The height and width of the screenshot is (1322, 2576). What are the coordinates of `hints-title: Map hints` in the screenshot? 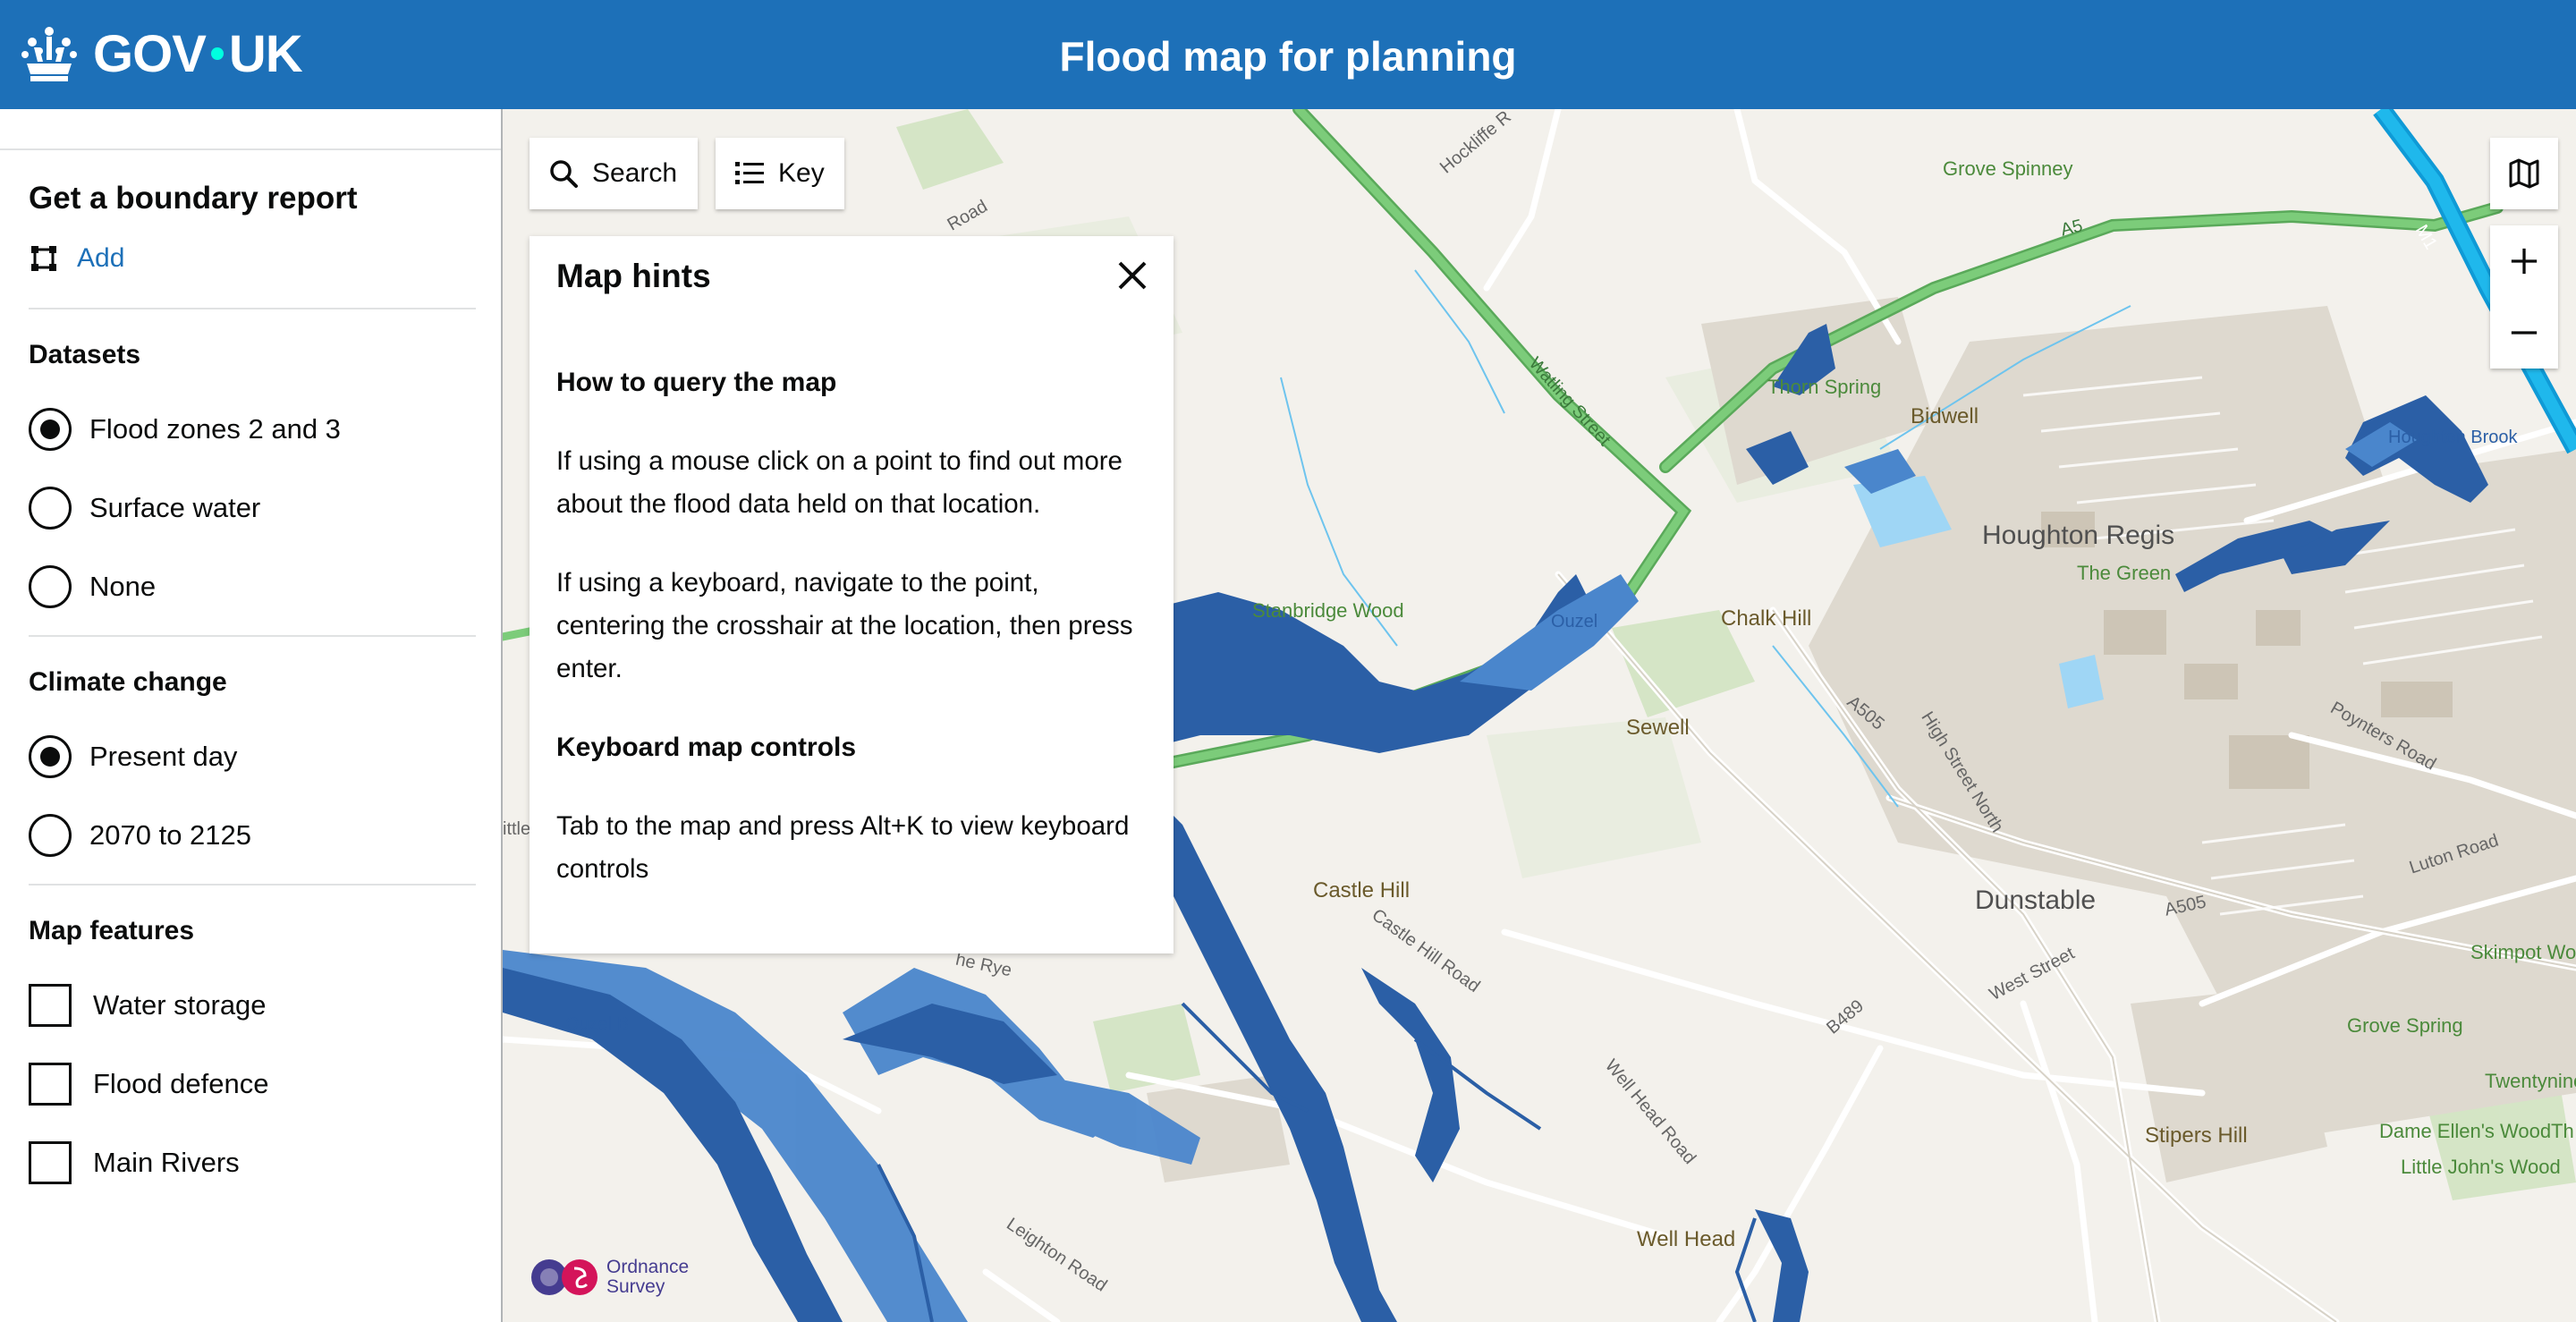 It's located at (633, 276).